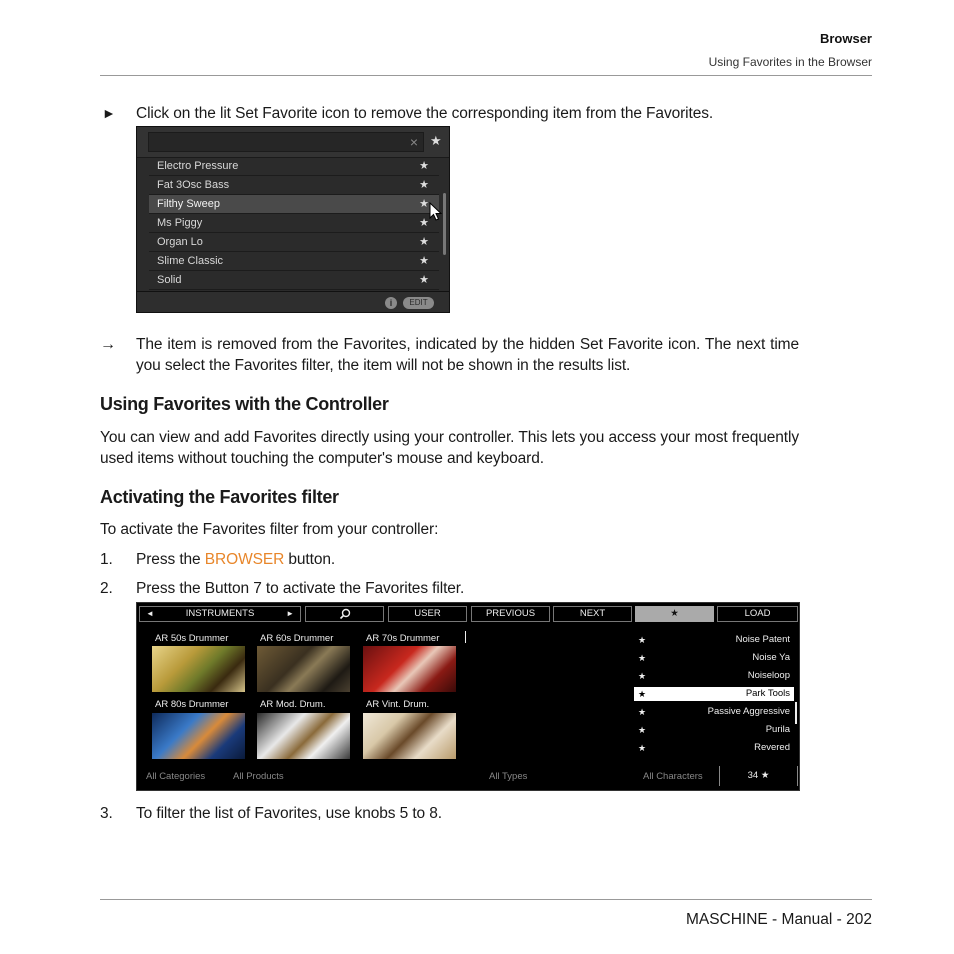 The image size is (954, 954). I want to click on button-label: INSTRUMENTS, so click(220, 613).